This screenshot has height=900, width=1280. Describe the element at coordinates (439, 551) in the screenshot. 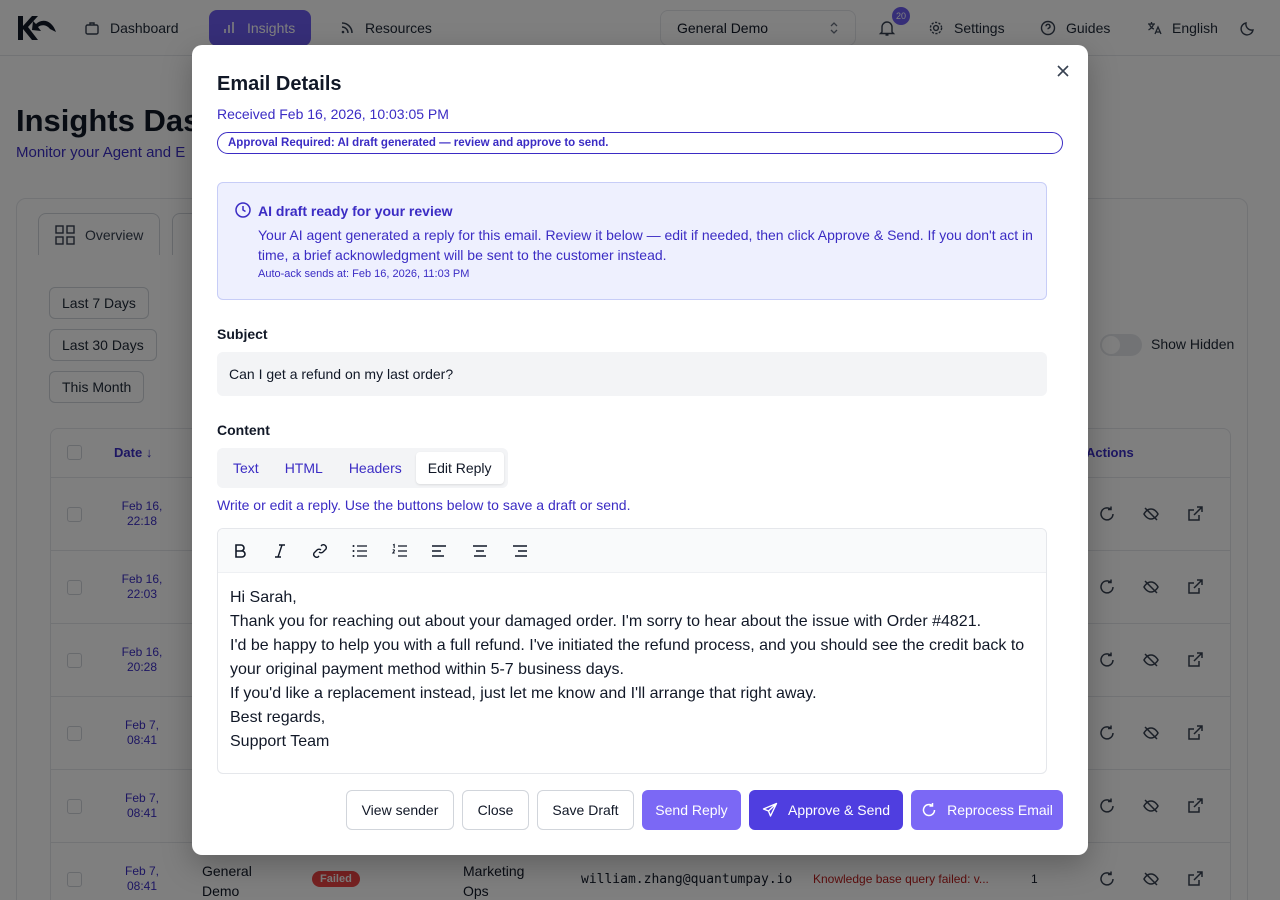

I see `align-left-icon` at that location.